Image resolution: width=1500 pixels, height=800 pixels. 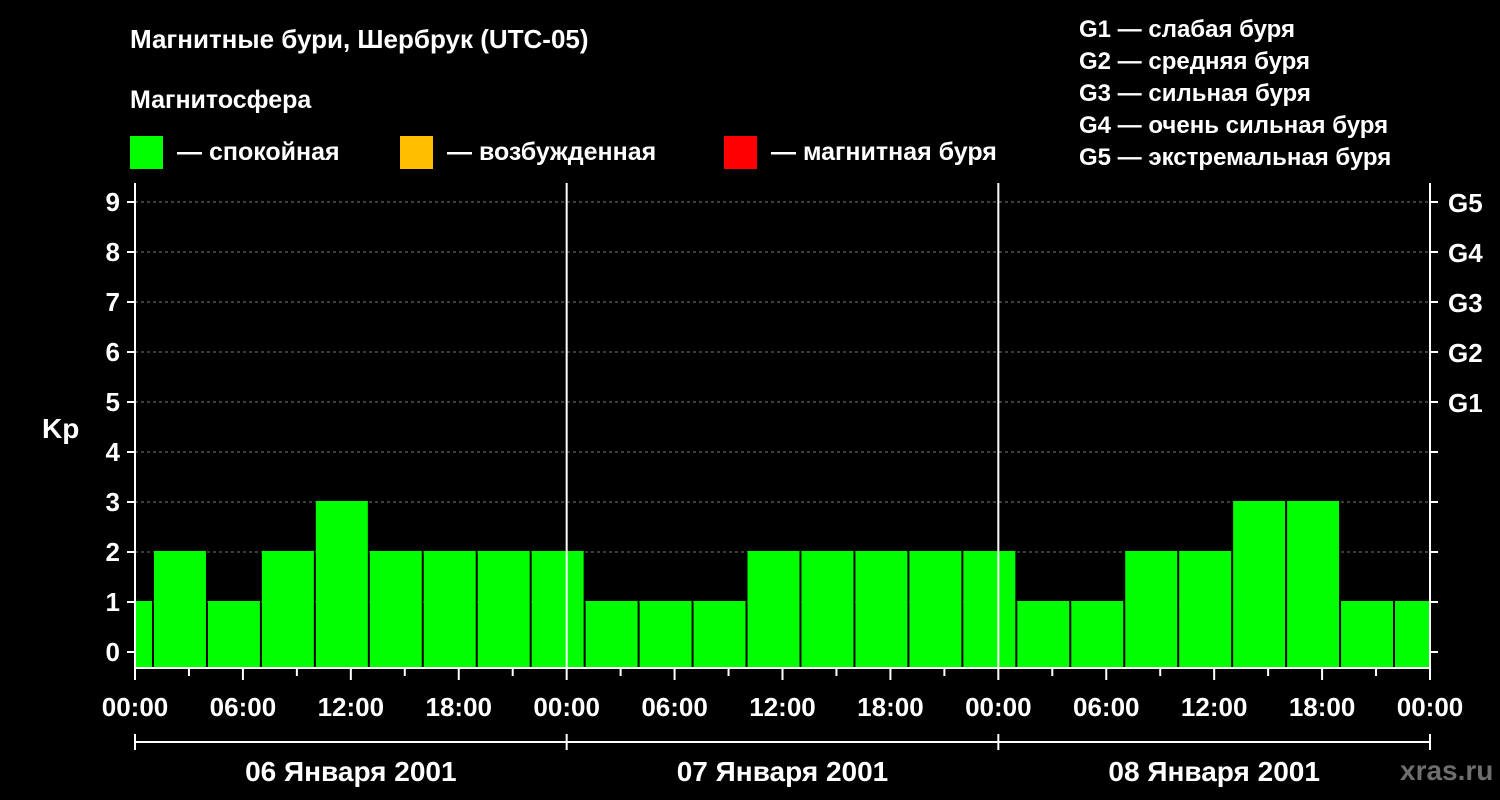 I want to click on g-scale-label: G1, so click(x=1465, y=403).